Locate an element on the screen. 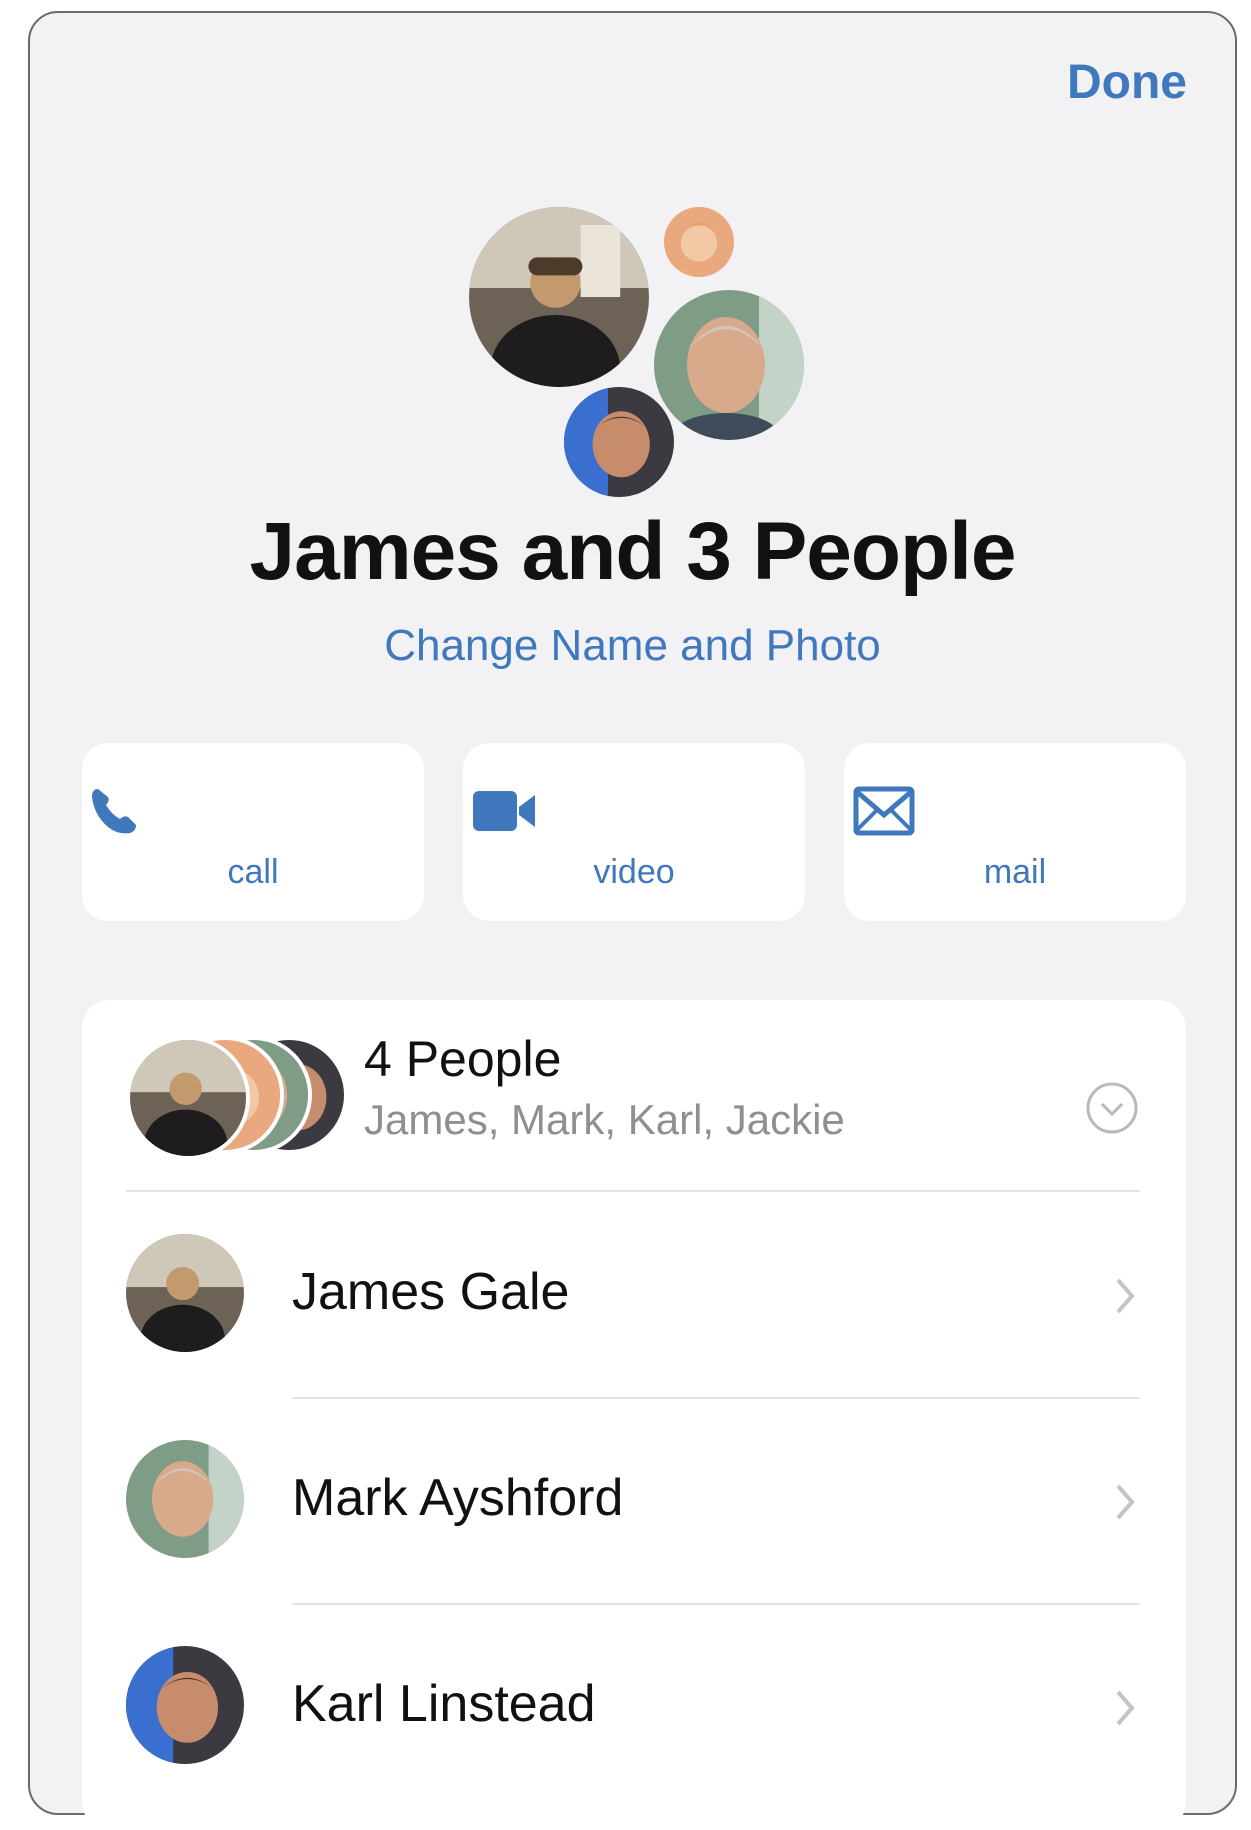  avatar-karl is located at coordinates (619, 442).